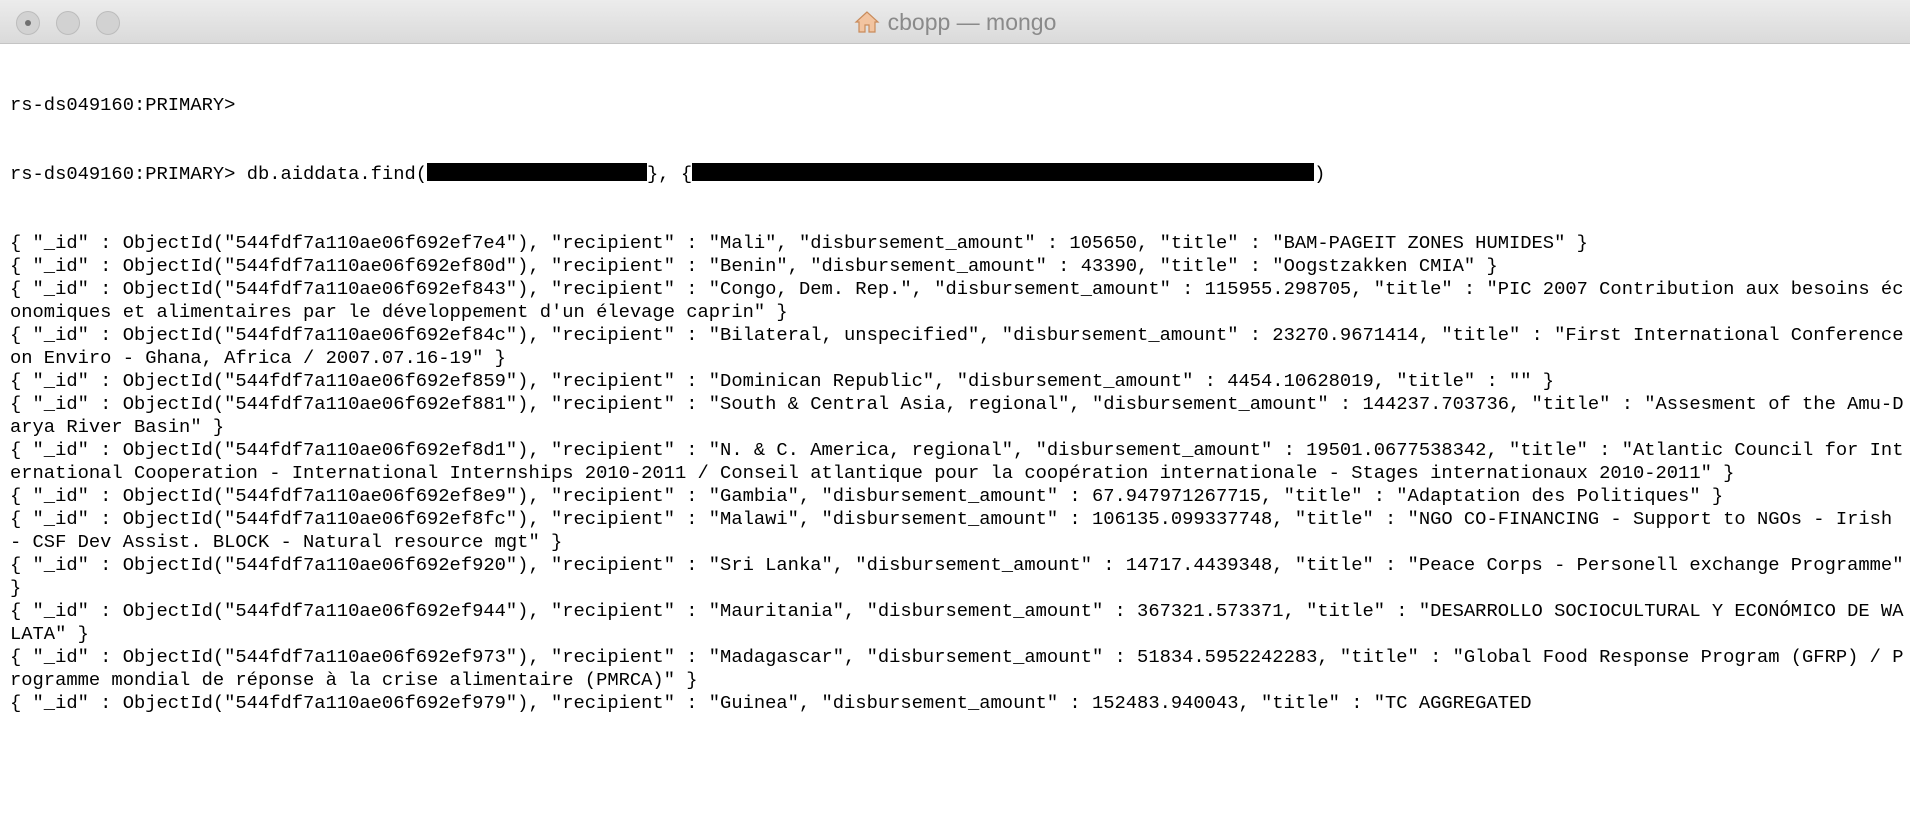 This screenshot has height=816, width=1910. I want to click on command-prompt: rs-ds049160:PRIMARY>, so click(128, 174).